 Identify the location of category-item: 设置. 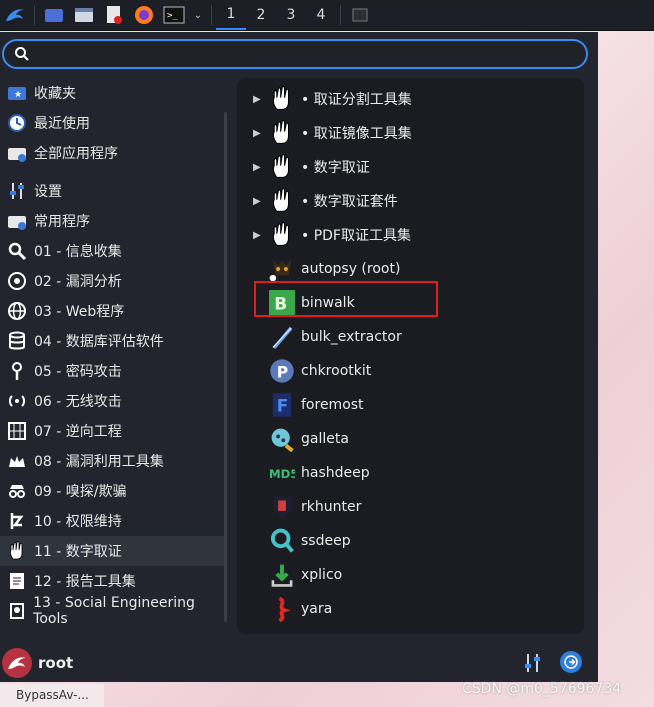
(113, 191).